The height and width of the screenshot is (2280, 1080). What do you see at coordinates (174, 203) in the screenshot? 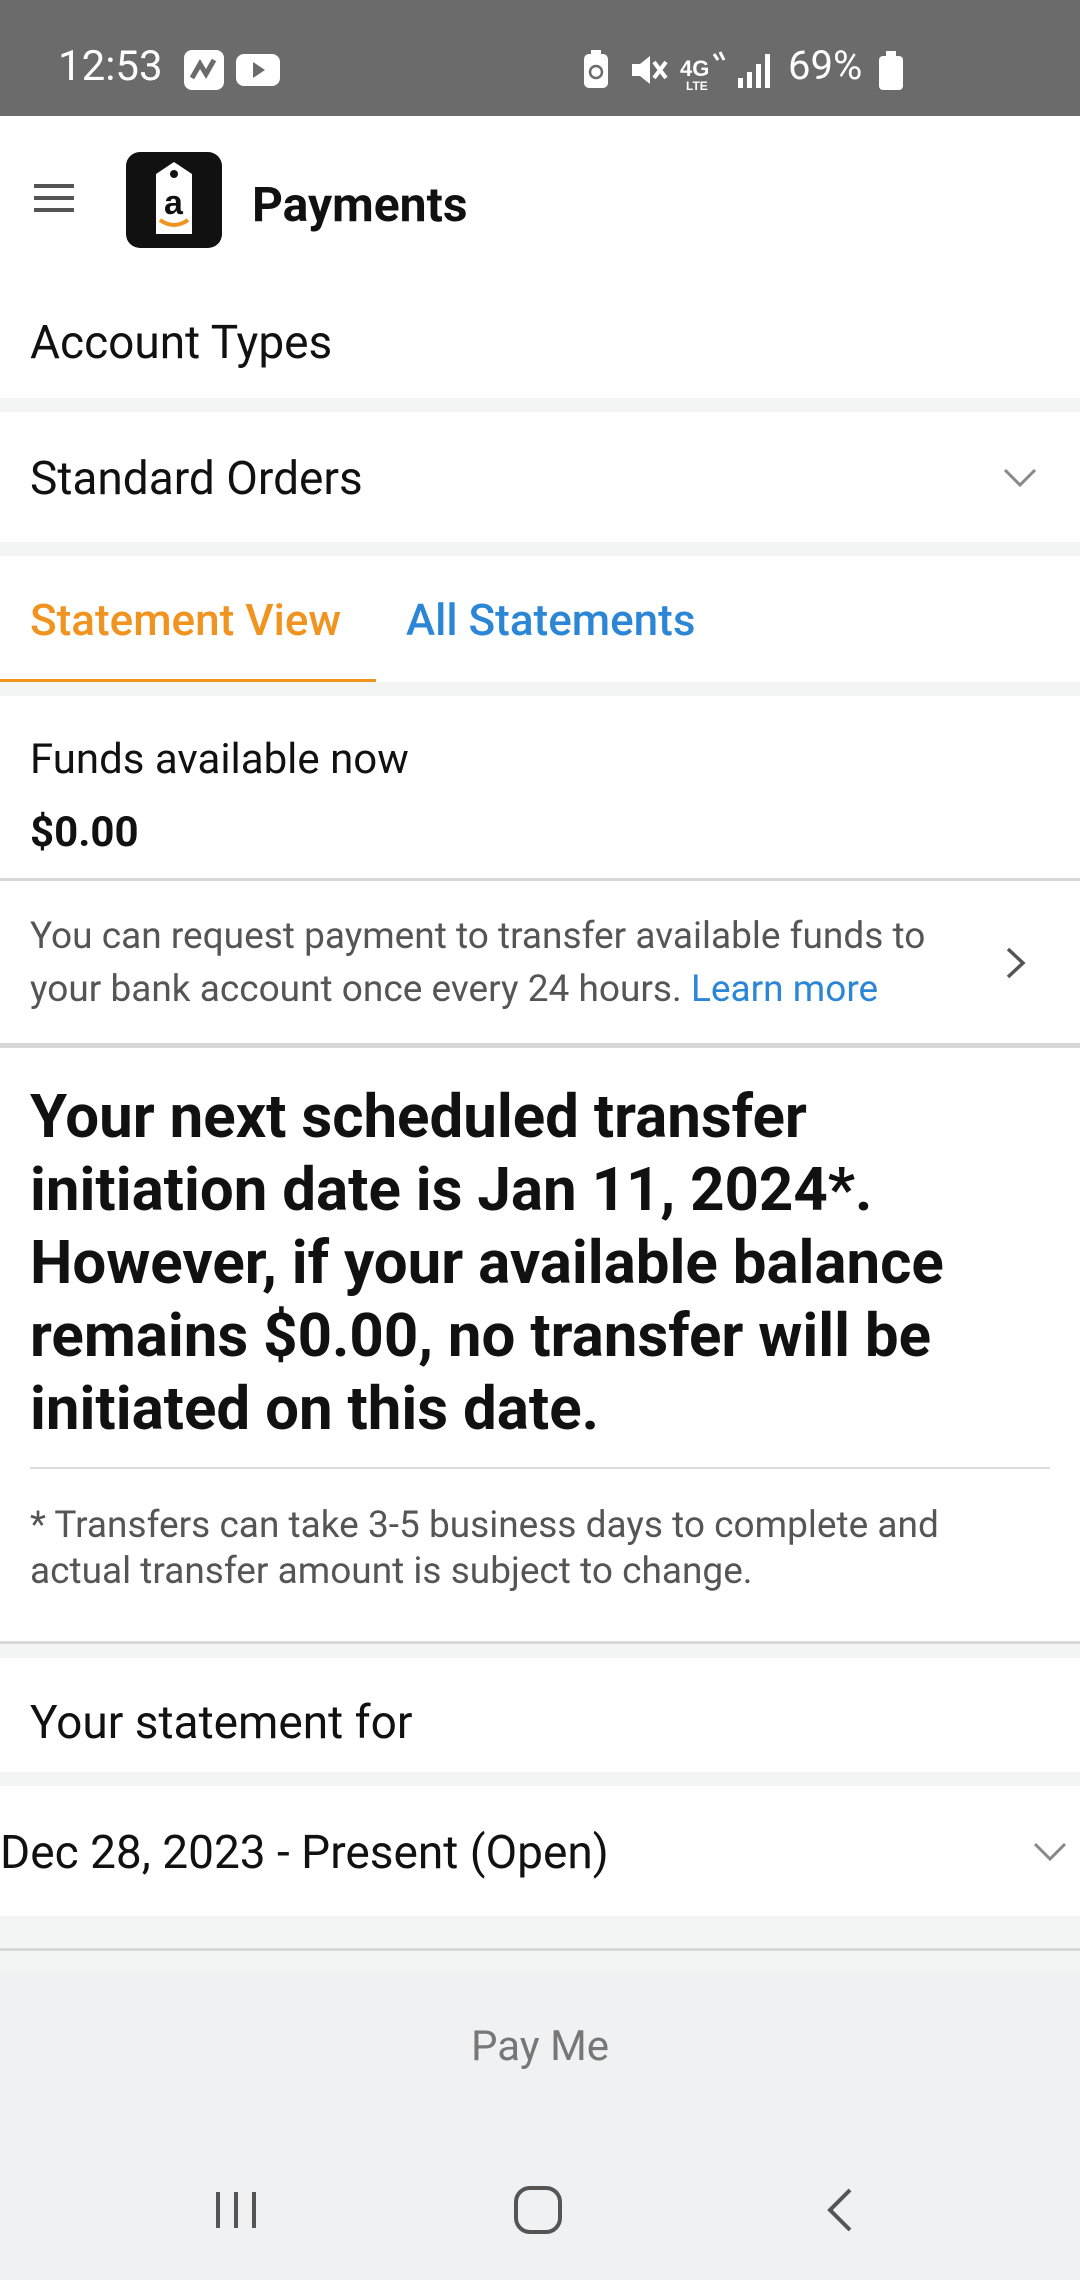
I see `svg-text: a` at bounding box center [174, 203].